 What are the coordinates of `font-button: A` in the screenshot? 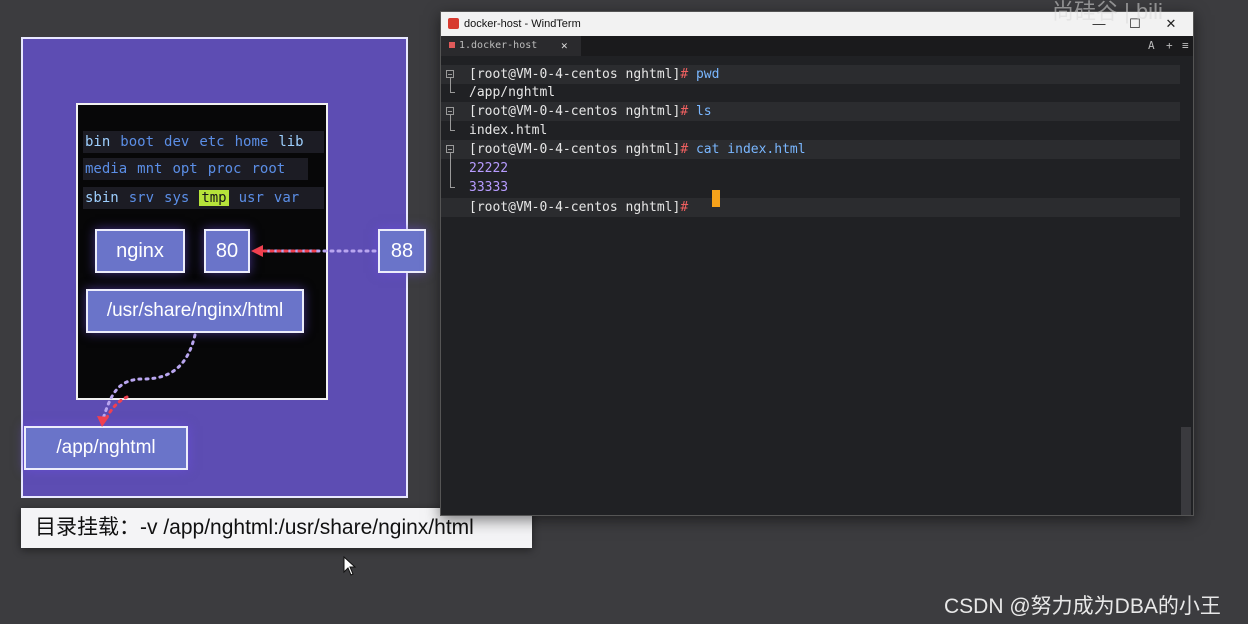 It's located at (1151, 46).